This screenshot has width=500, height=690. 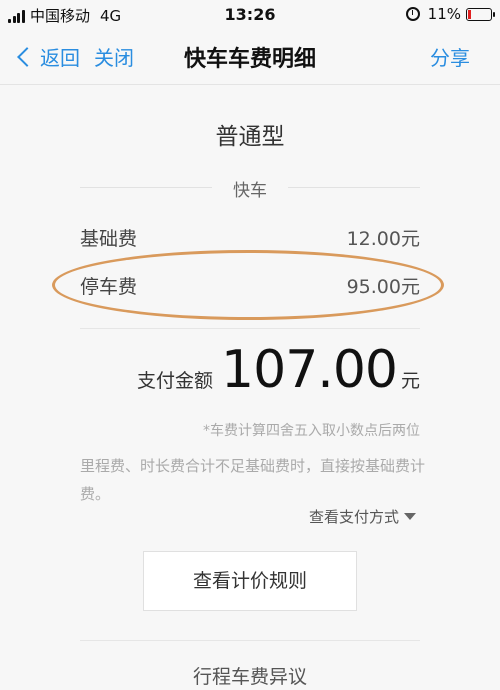 I want to click on page-title: 快车车费明细, so click(x=249, y=59).